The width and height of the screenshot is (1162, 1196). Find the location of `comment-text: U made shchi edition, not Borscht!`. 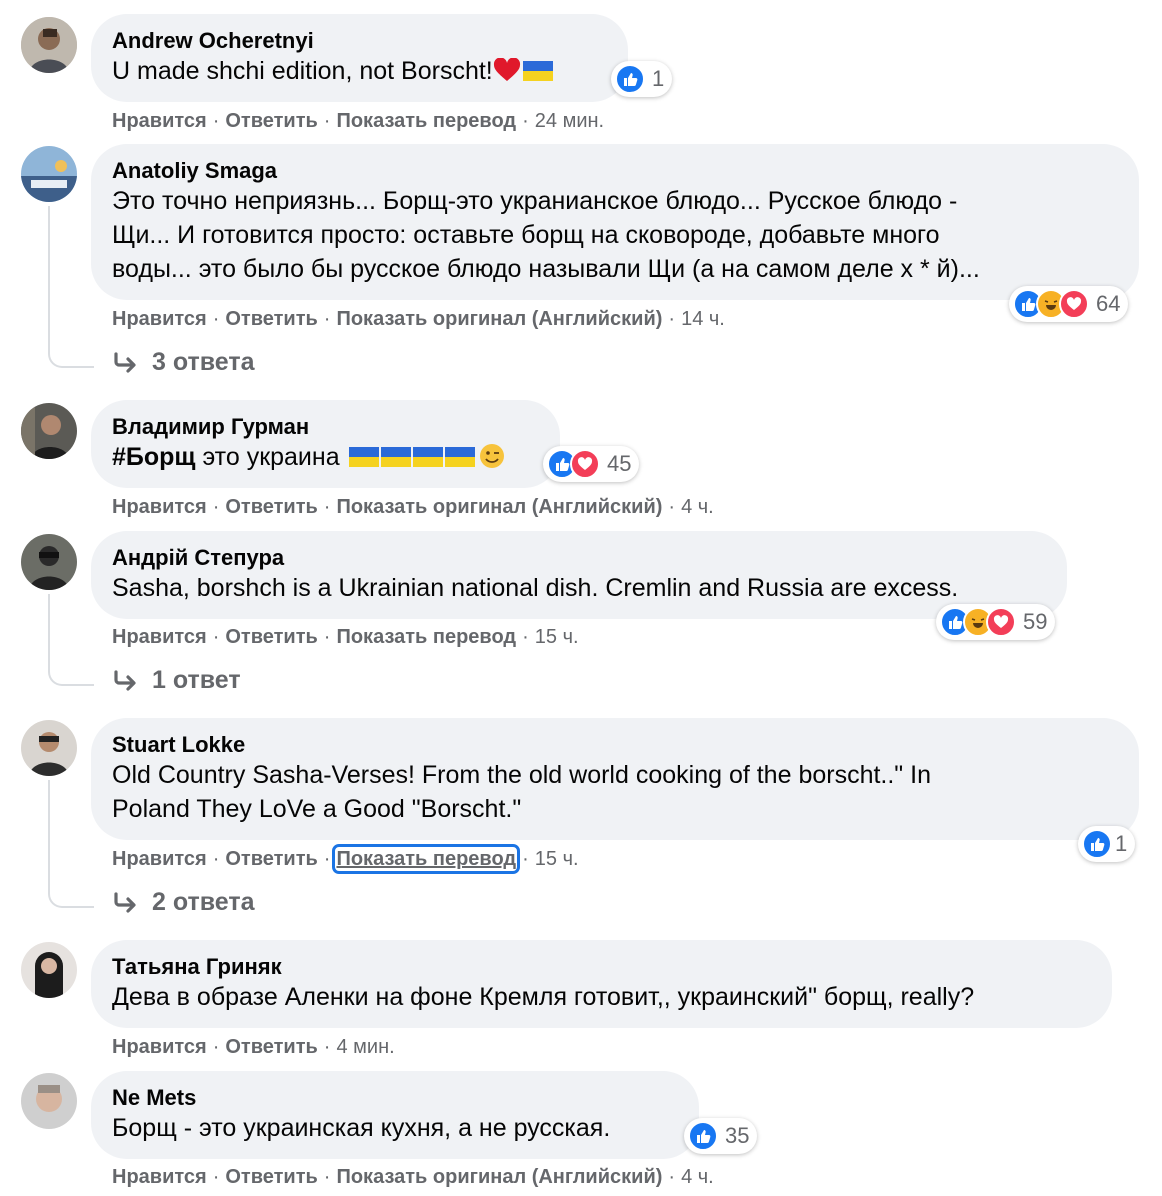

comment-text: U made shchi edition, not Borscht! is located at coordinates (359, 71).